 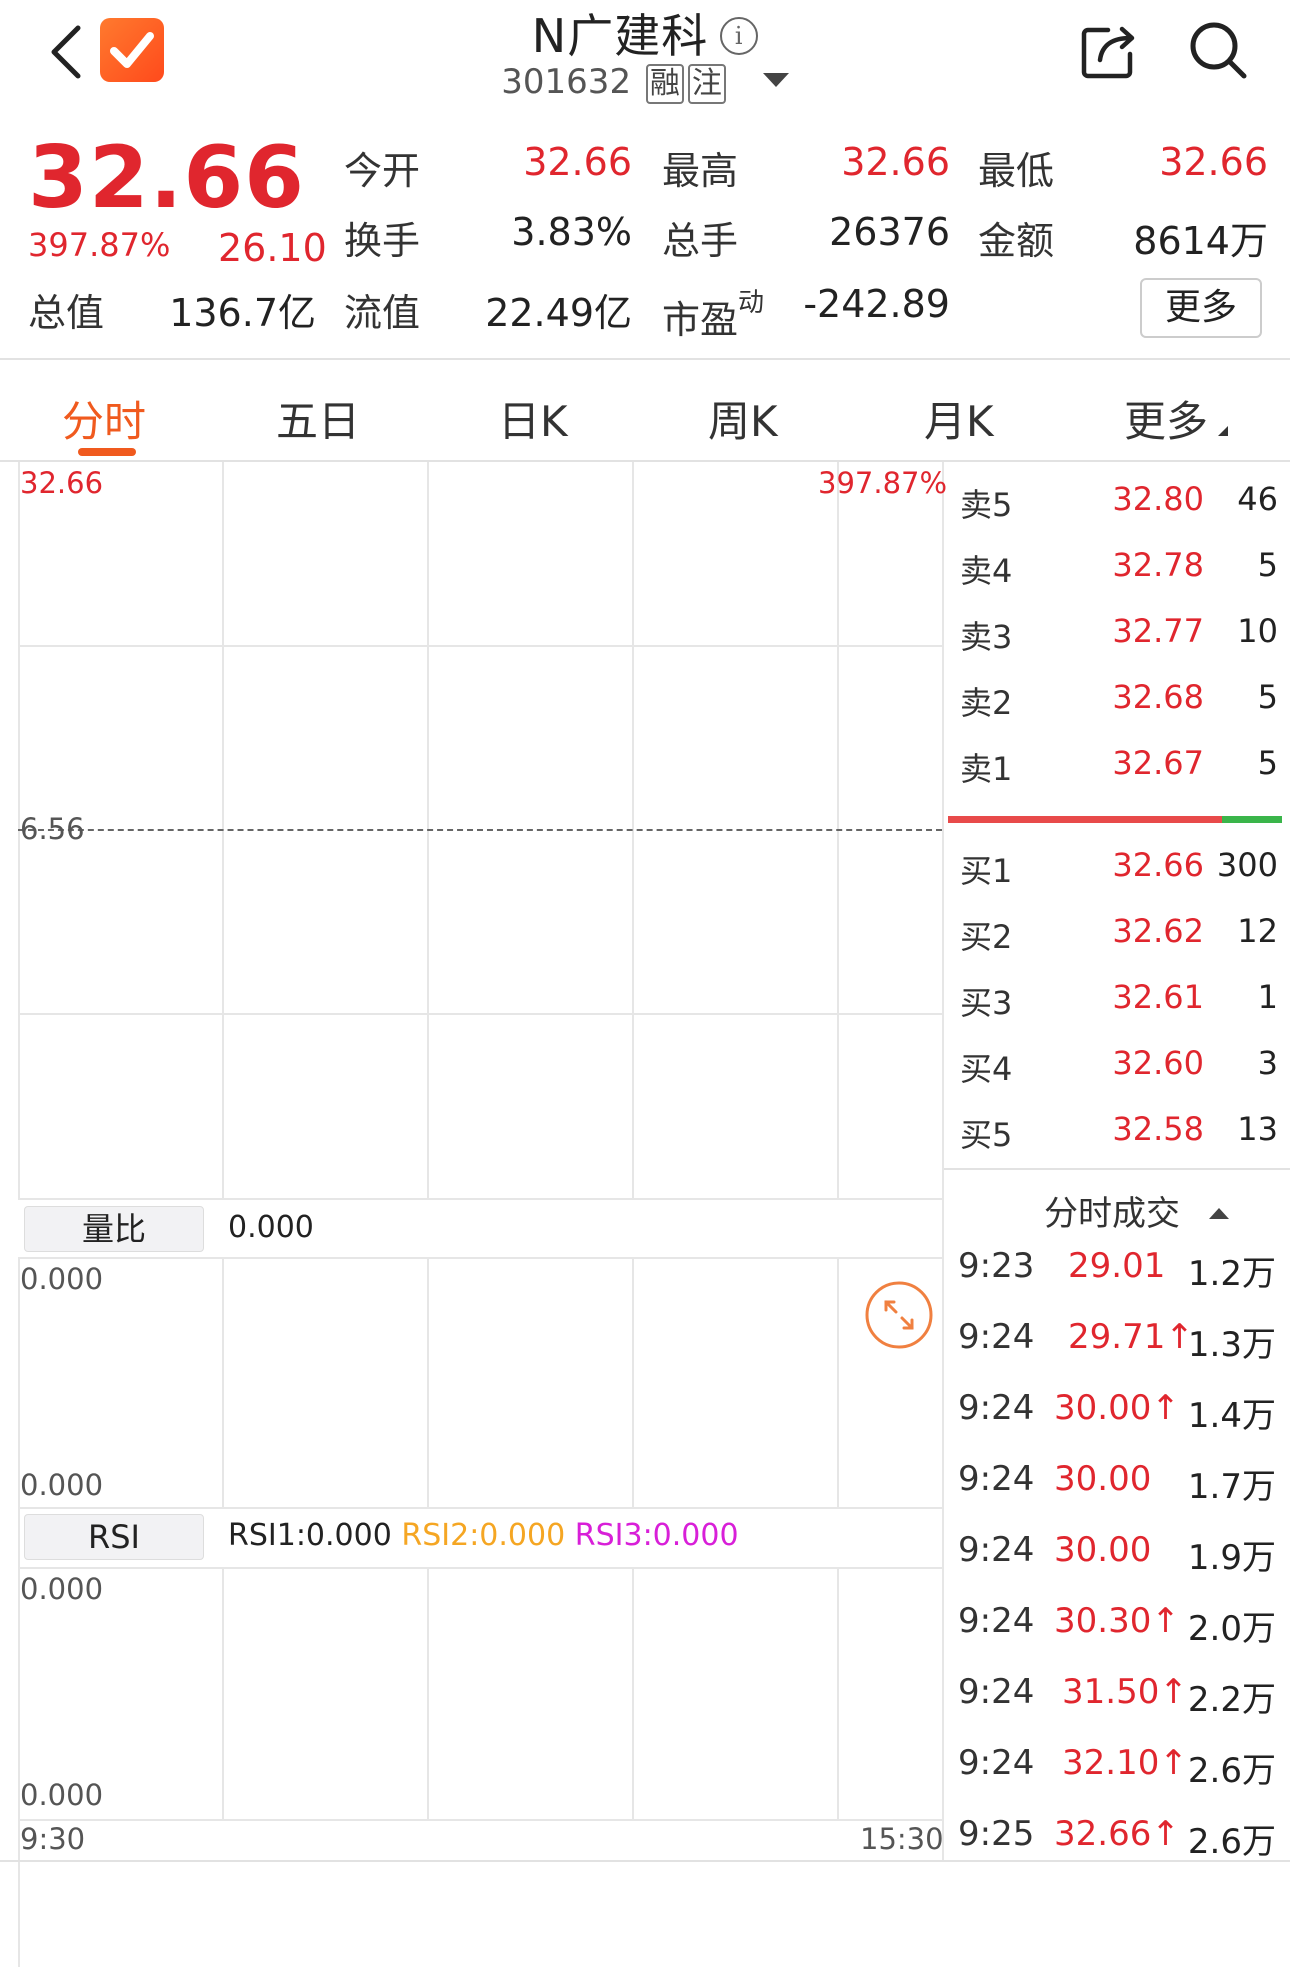 What do you see at coordinates (1158, 499) in the screenshot?
I see `ask-price: 32.80` at bounding box center [1158, 499].